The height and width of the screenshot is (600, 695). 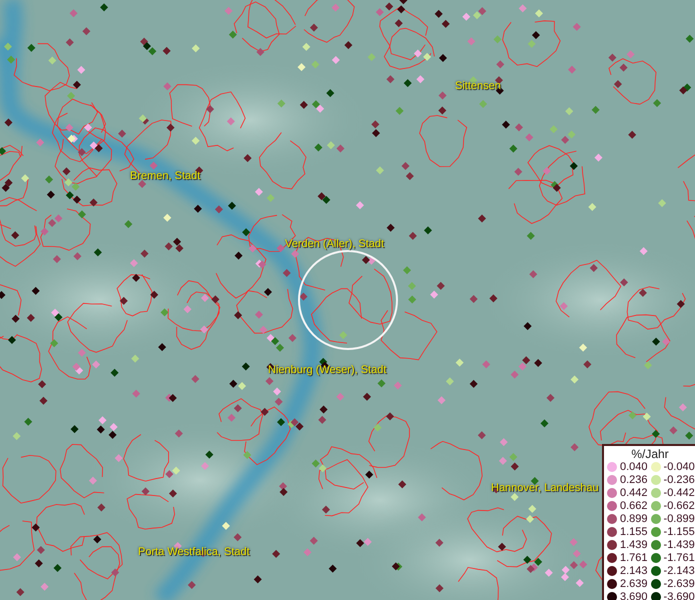 I want to click on legend-value: -0.899, so click(x=679, y=519).